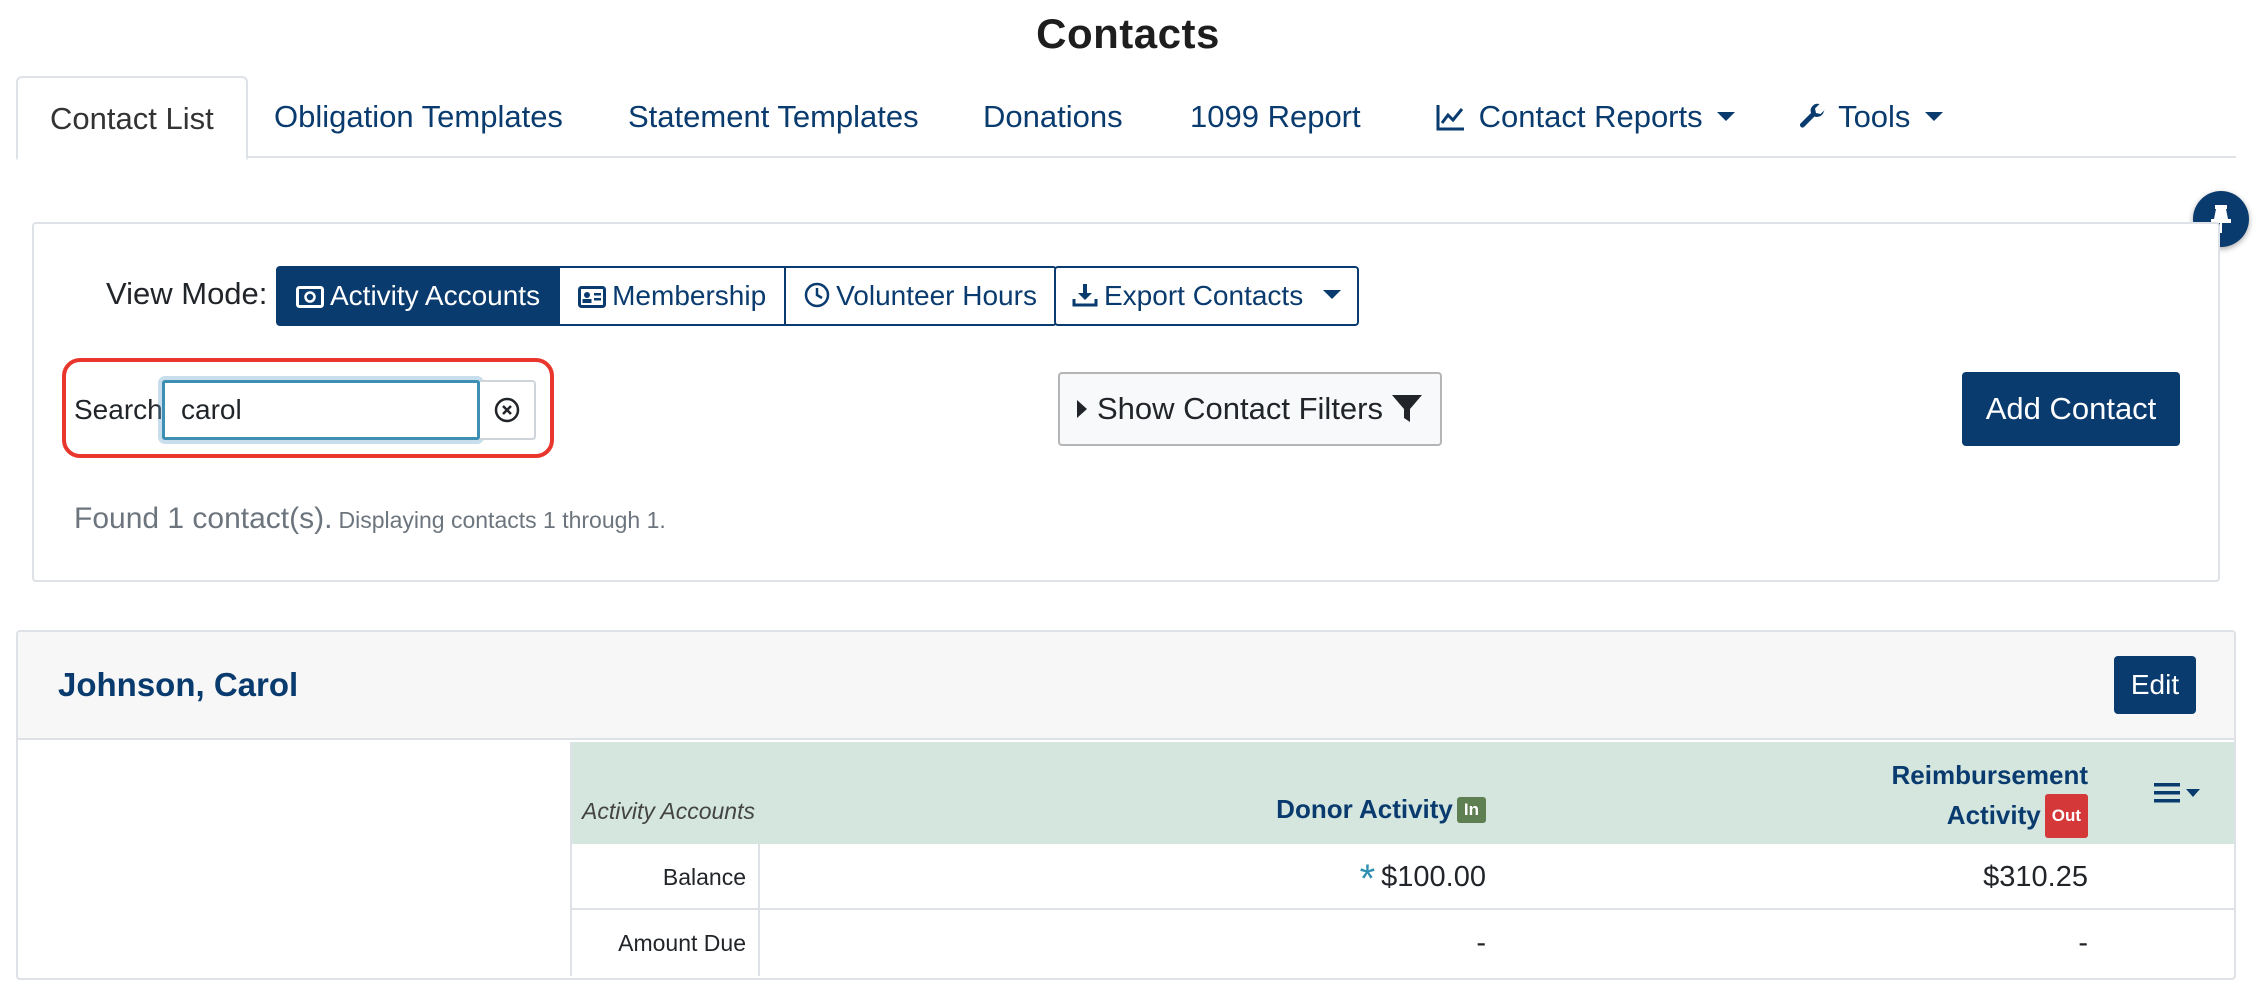  What do you see at coordinates (1364, 809) in the screenshot?
I see `column-title: Donor Activity` at bounding box center [1364, 809].